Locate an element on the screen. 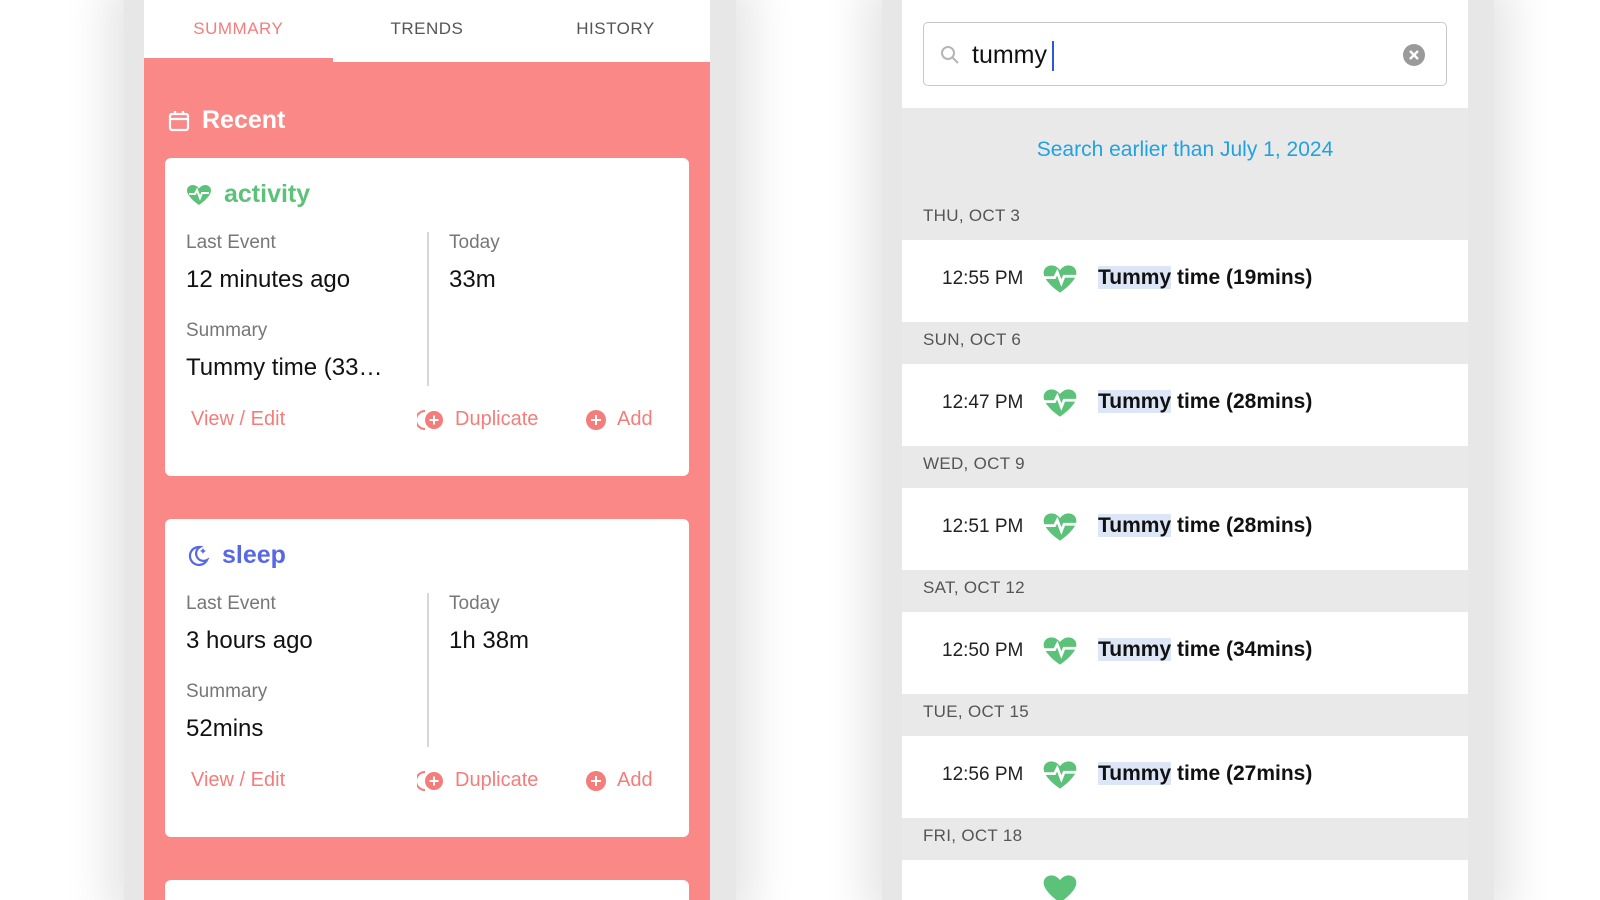 This screenshot has width=1600, height=900. result-rest: time (34mins) is located at coordinates (1242, 649).